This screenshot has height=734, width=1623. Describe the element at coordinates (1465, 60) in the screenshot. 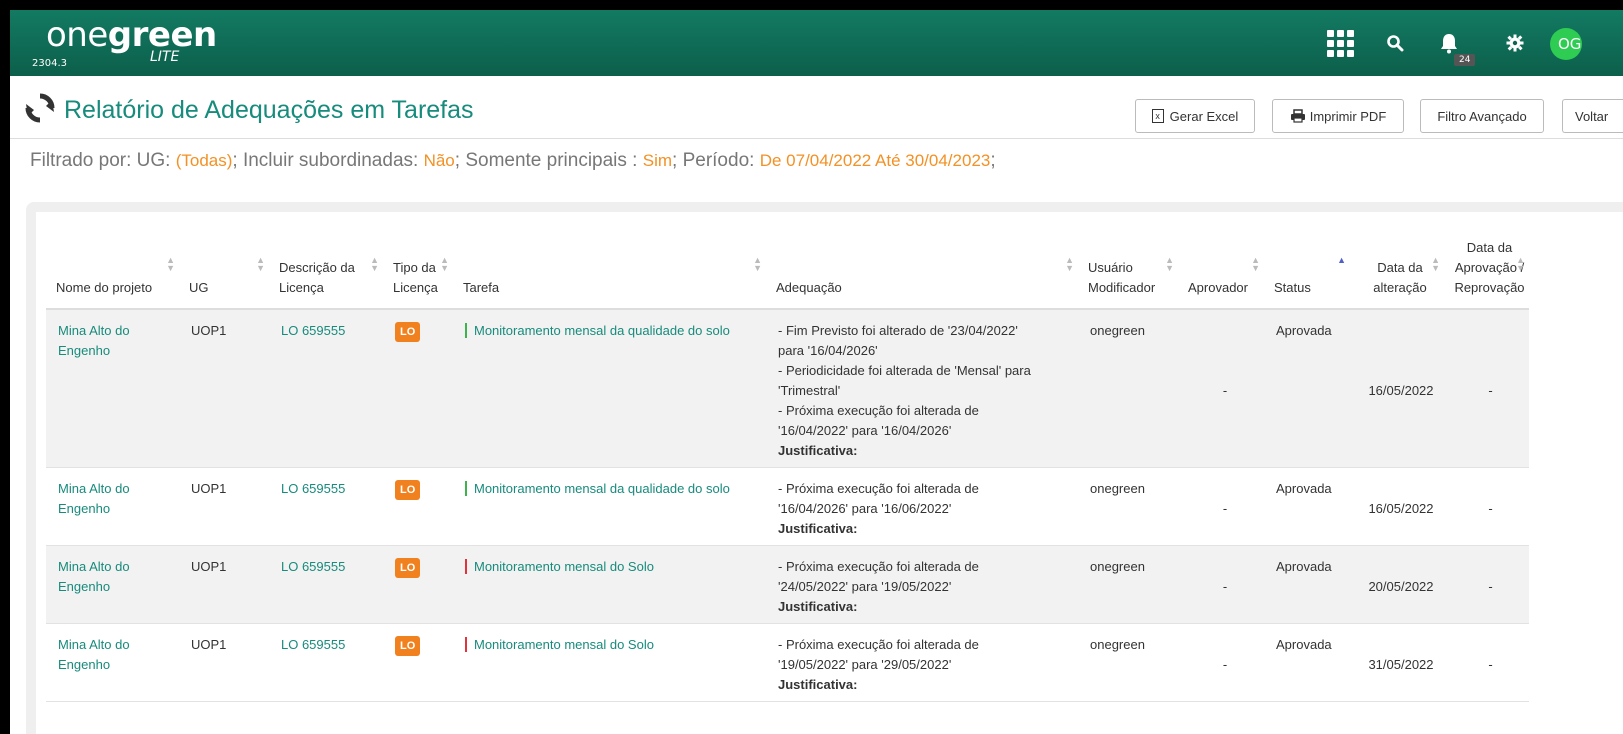

I see `notification-count-badge: 24` at that location.